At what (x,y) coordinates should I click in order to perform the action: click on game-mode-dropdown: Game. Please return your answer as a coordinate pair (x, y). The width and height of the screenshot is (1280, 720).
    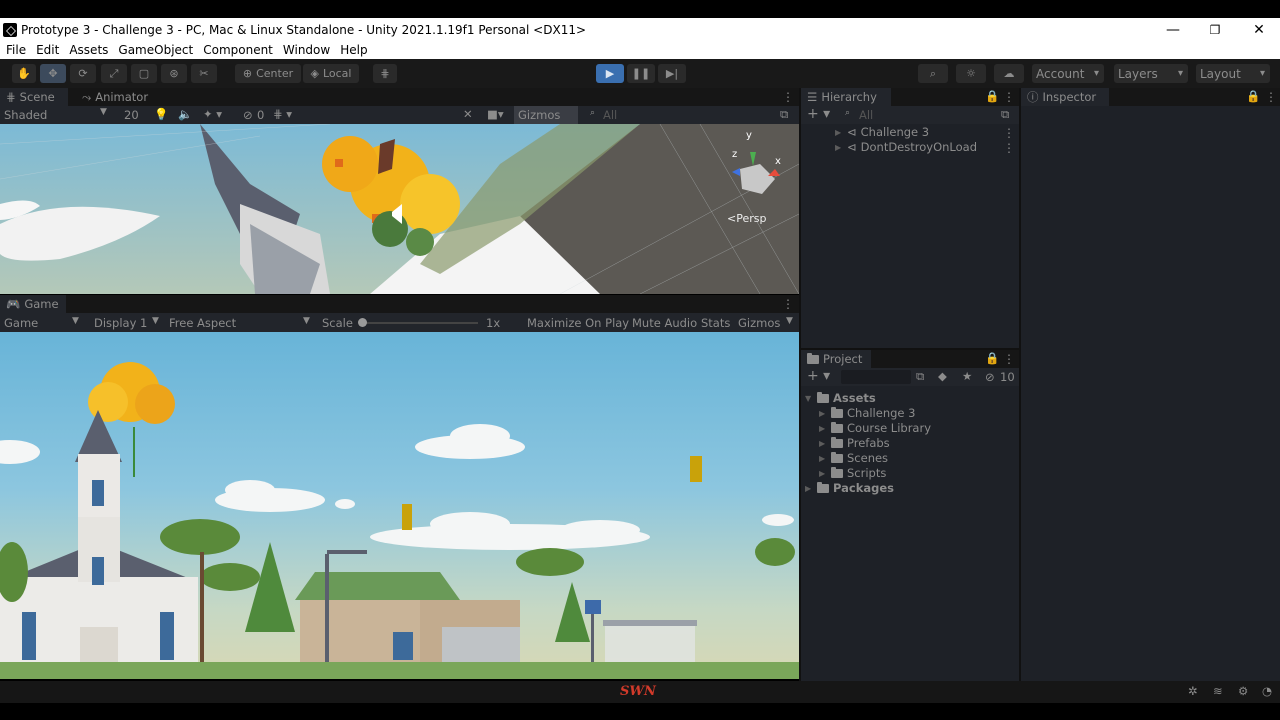
    Looking at the image, I should click on (21, 323).